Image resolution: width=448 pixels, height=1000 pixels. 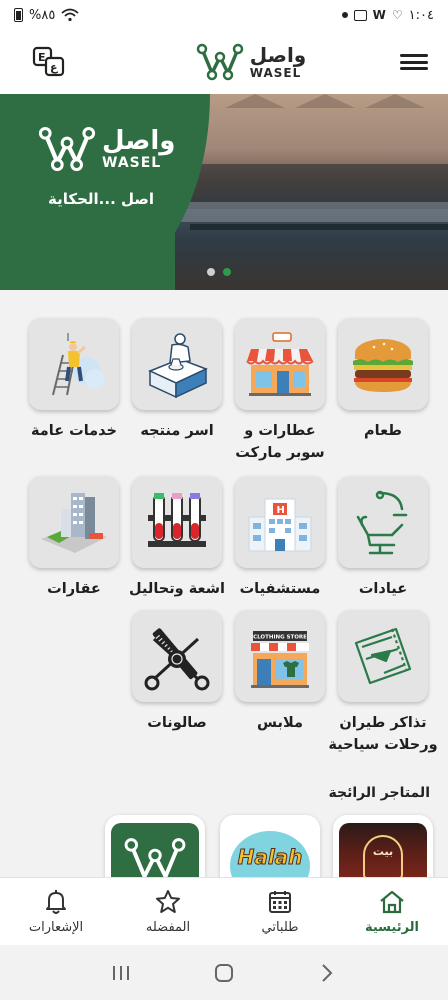 I want to click on category-general-services, so click(x=74, y=364).